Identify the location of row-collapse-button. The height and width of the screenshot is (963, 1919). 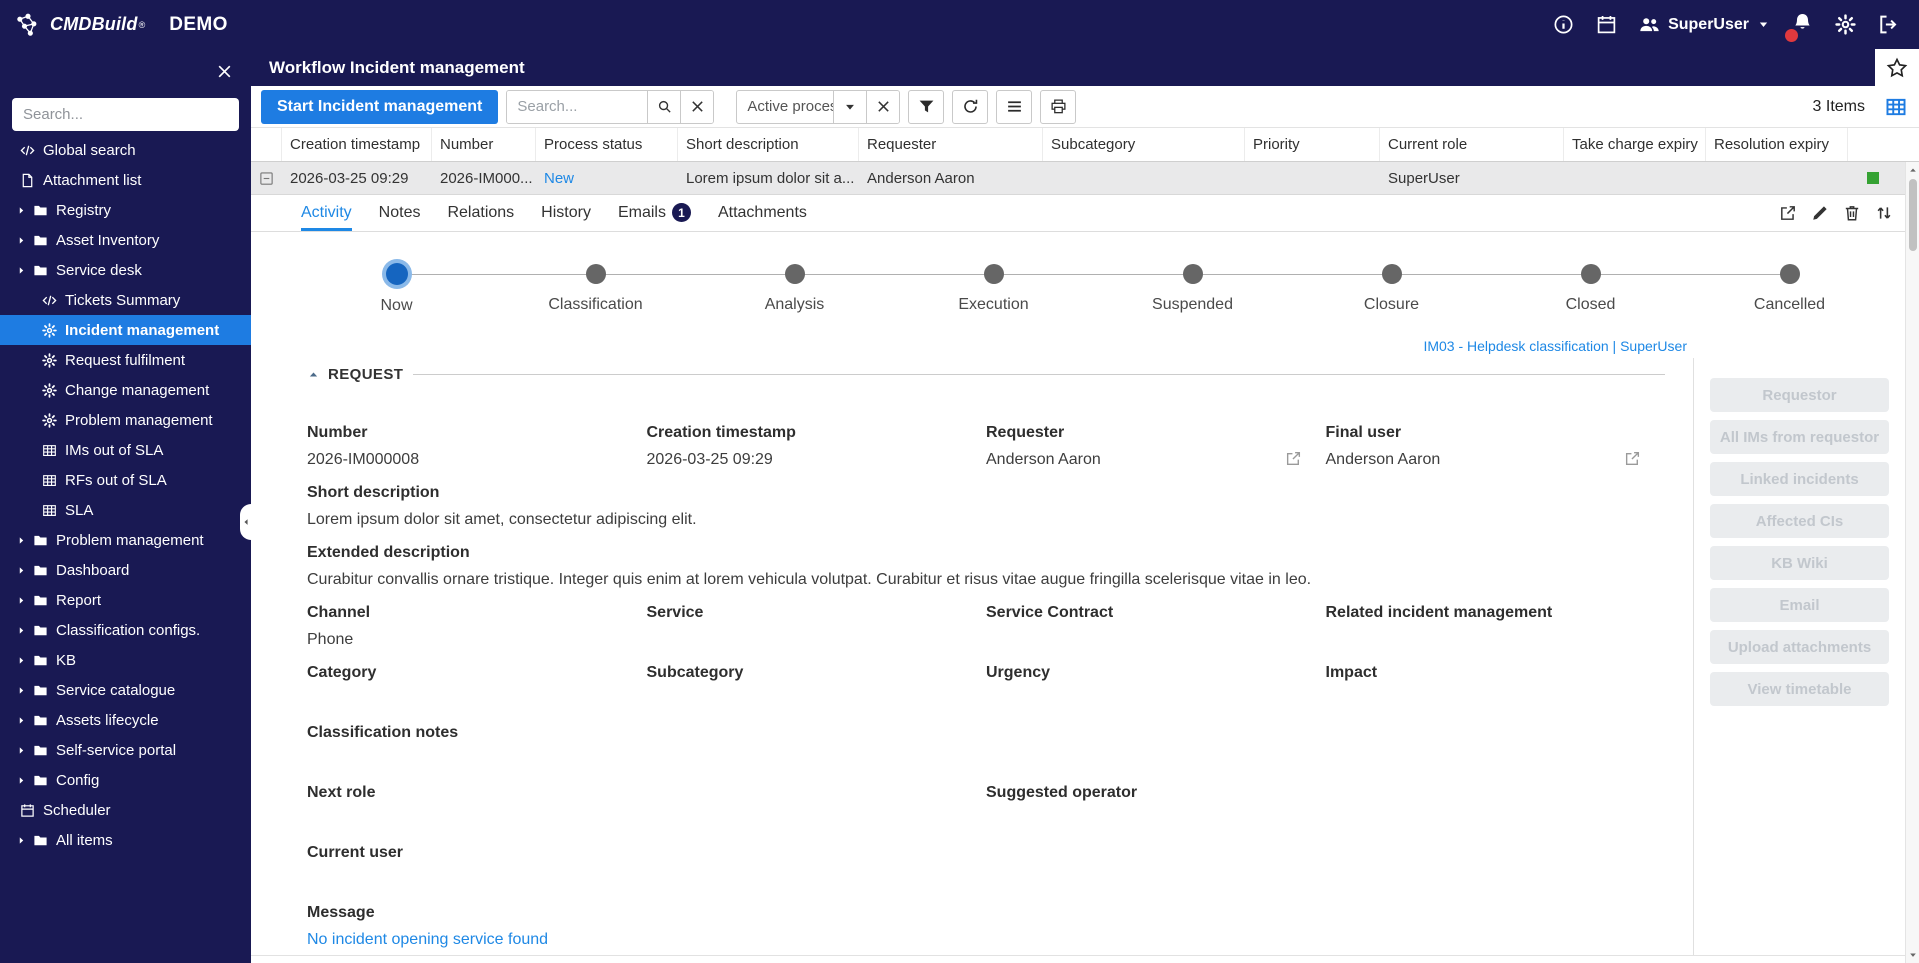
(266, 178).